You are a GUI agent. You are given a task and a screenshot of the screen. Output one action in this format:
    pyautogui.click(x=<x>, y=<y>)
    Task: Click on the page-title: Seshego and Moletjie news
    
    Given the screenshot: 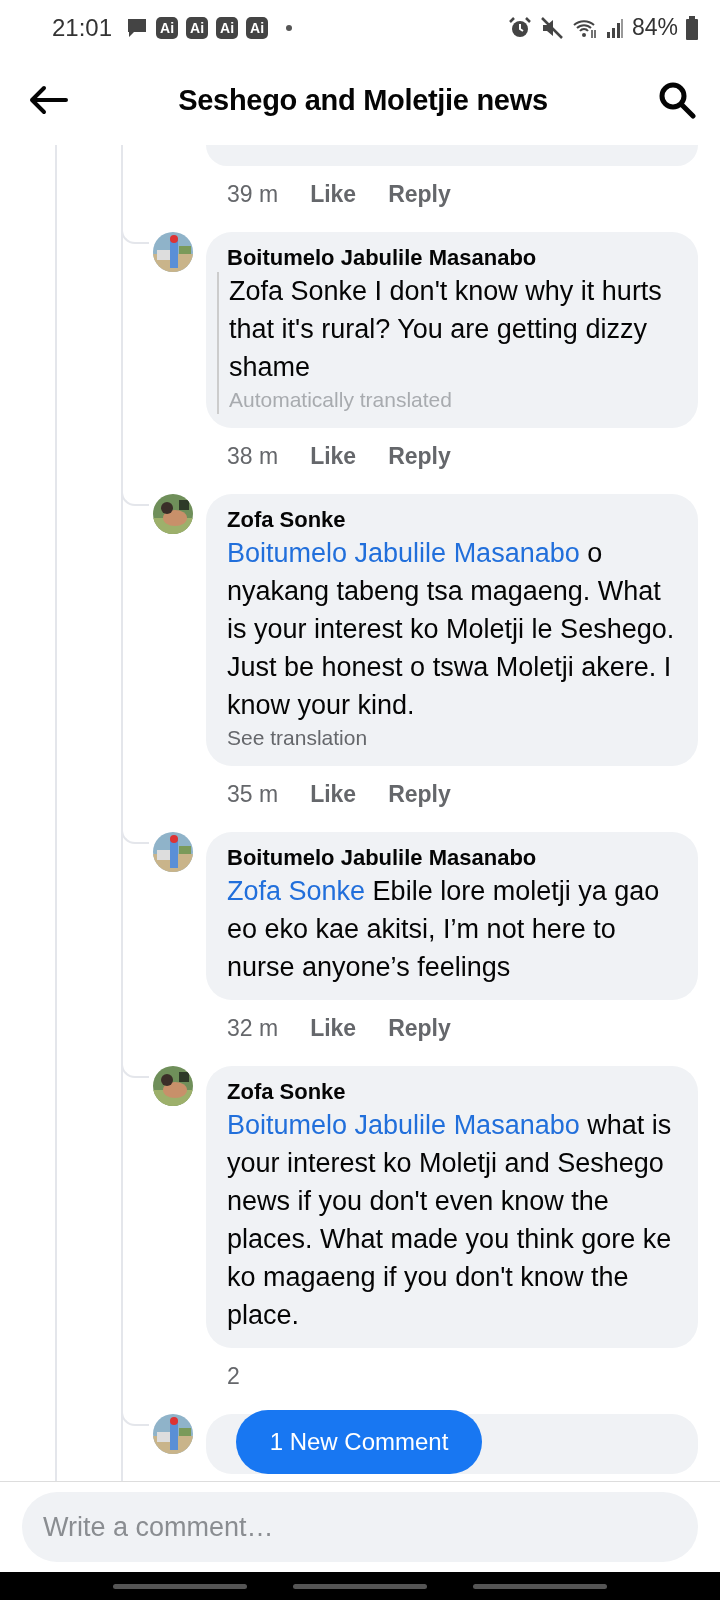 What is the action you would take?
    pyautogui.click(x=363, y=100)
    